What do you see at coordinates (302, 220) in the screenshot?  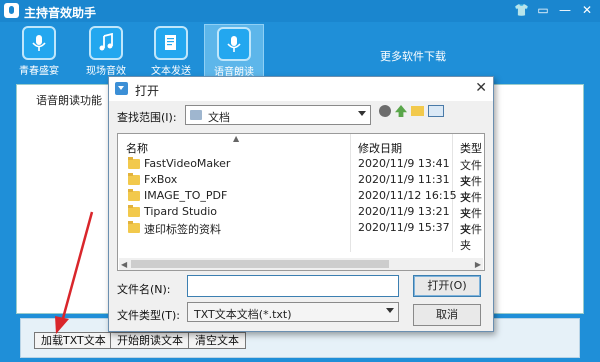 I see `file-row: Tipard Studio 2020/11/9 13:21 文件夹` at bounding box center [302, 220].